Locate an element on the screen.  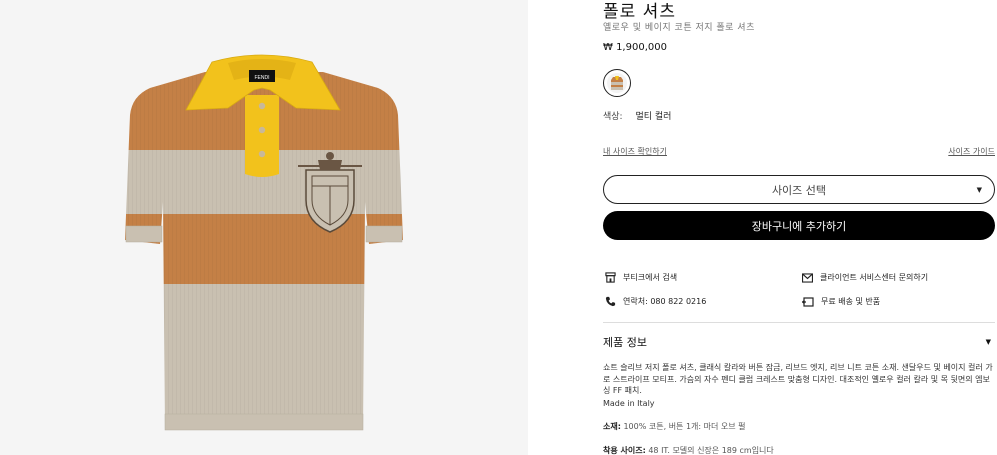
material-label: 소재: is located at coordinates (612, 426).